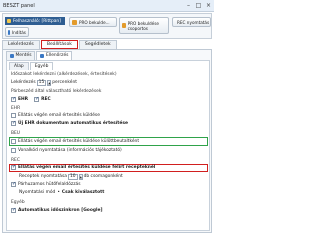  I want to click on rec-failsafe-checkbox, so click(13, 184).